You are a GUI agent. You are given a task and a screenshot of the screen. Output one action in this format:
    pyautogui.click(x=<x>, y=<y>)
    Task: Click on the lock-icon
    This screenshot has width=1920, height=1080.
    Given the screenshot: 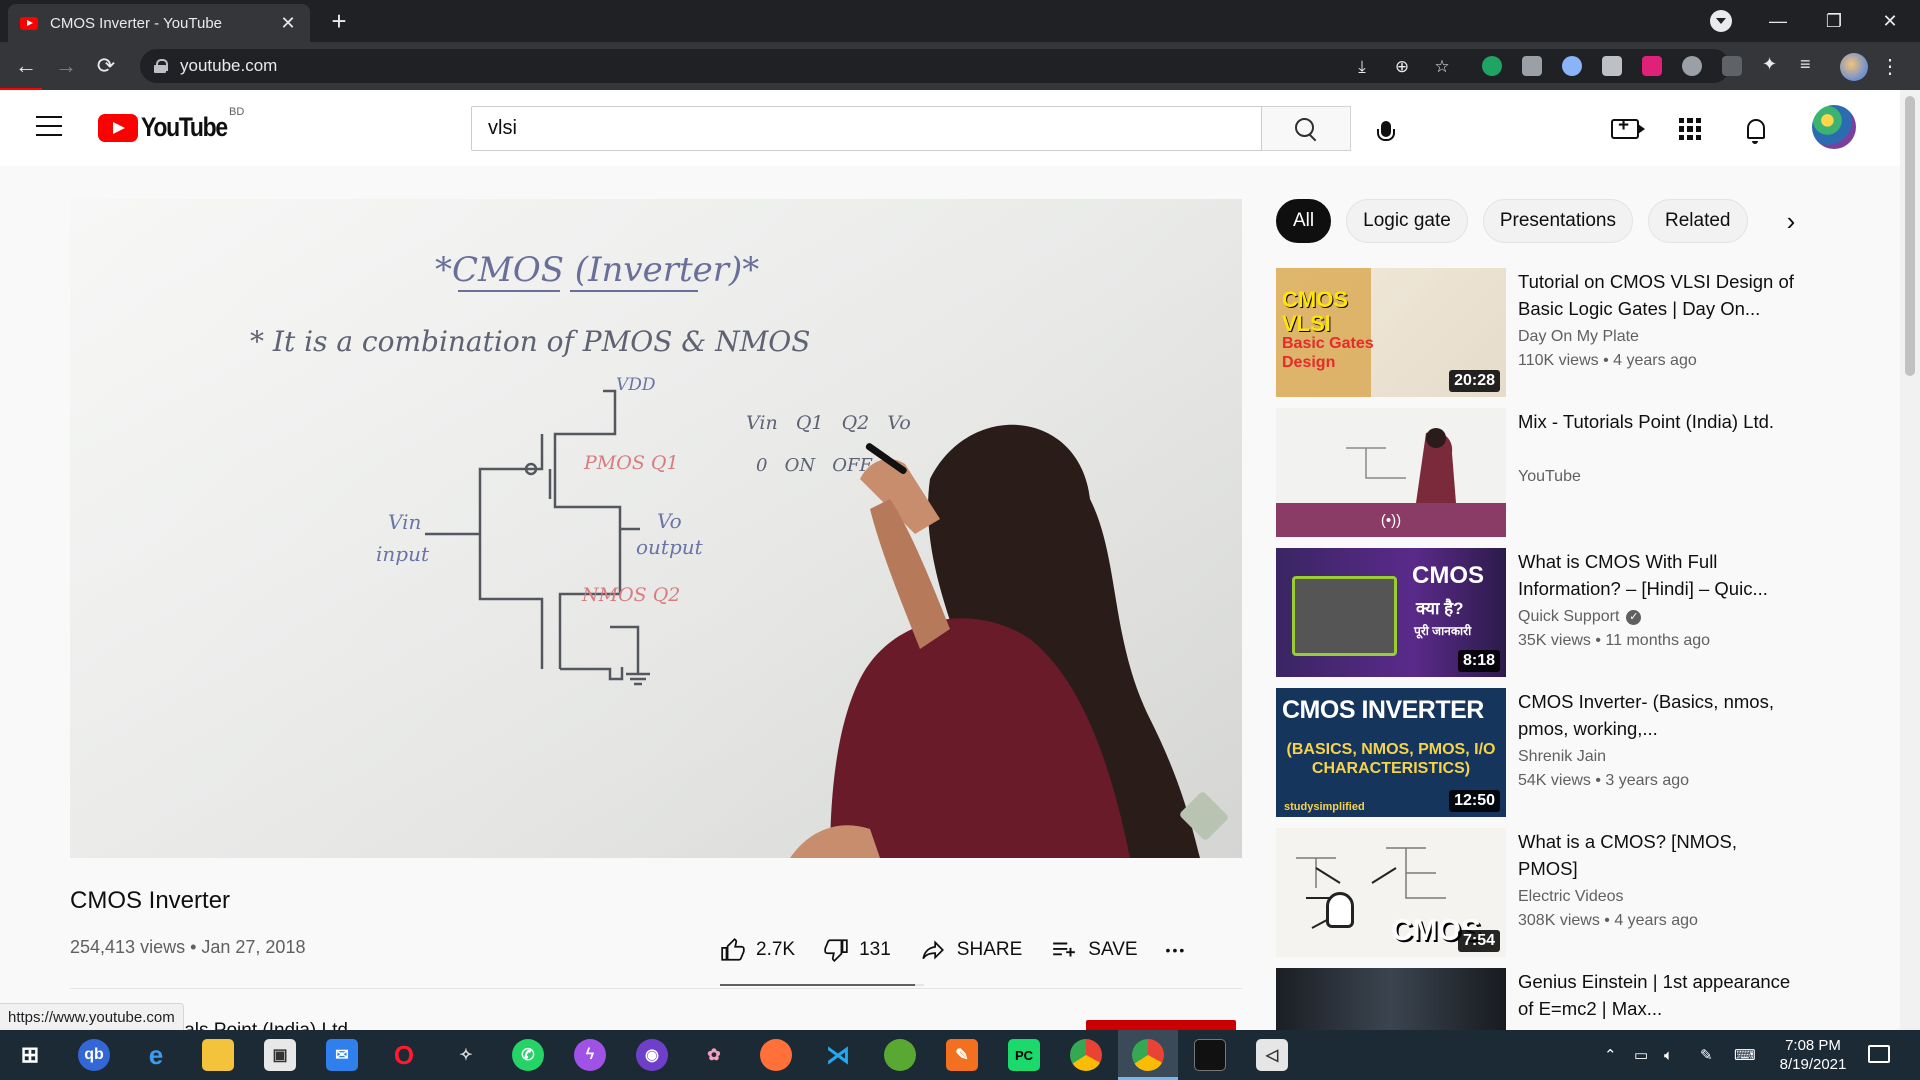 What is the action you would take?
    pyautogui.click(x=161, y=66)
    